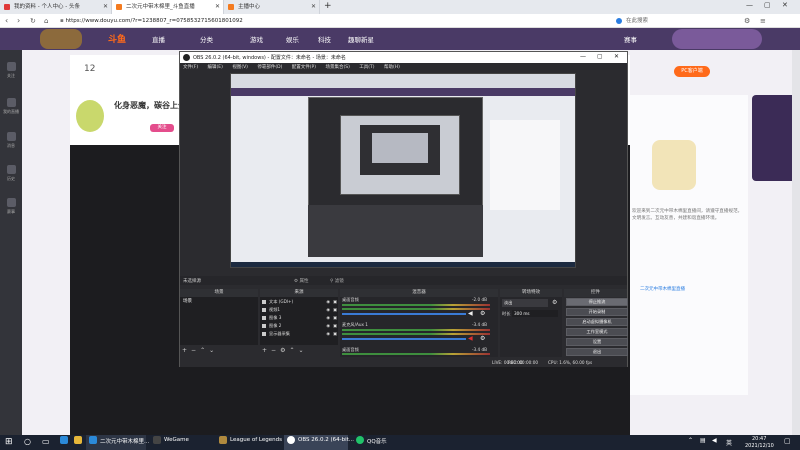  Describe the element at coordinates (117, 38) in the screenshot. I see `douyu-logo: 斗鱼` at that location.